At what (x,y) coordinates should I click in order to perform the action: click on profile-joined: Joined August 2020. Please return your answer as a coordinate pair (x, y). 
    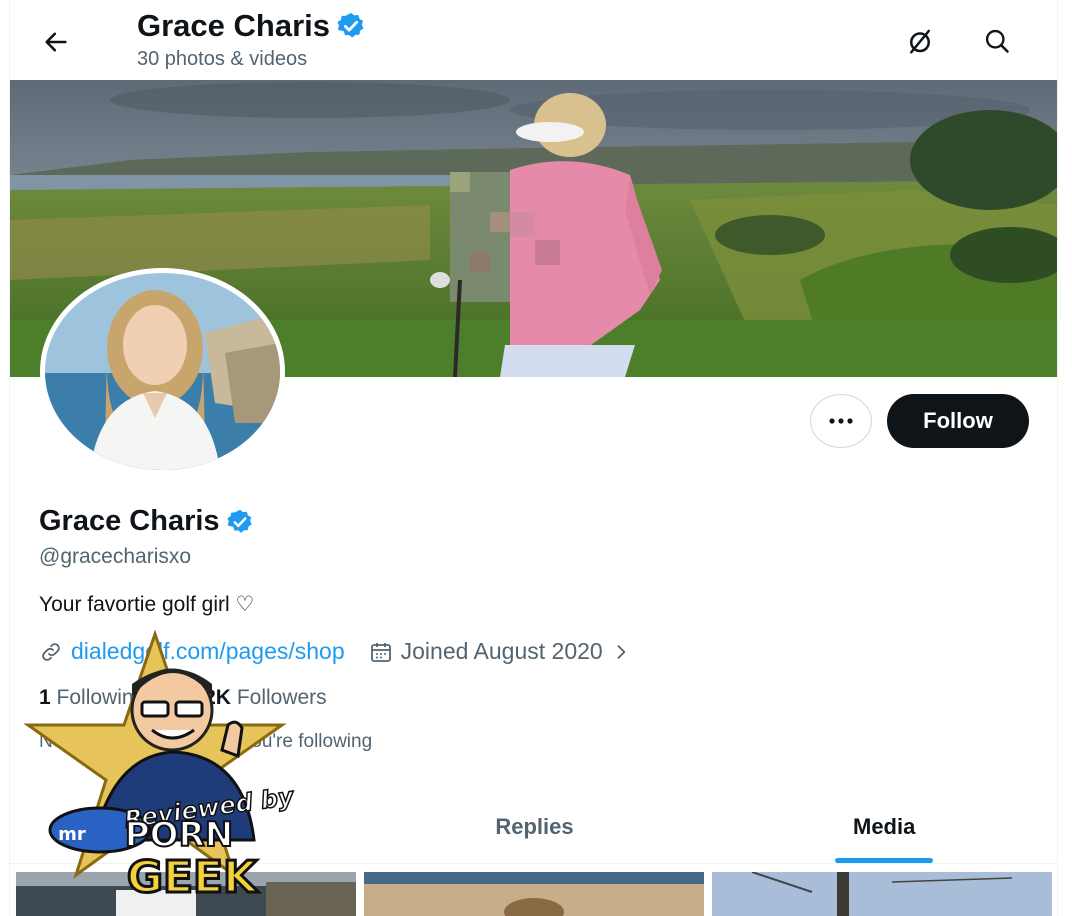
    Looking at the image, I should click on (500, 651).